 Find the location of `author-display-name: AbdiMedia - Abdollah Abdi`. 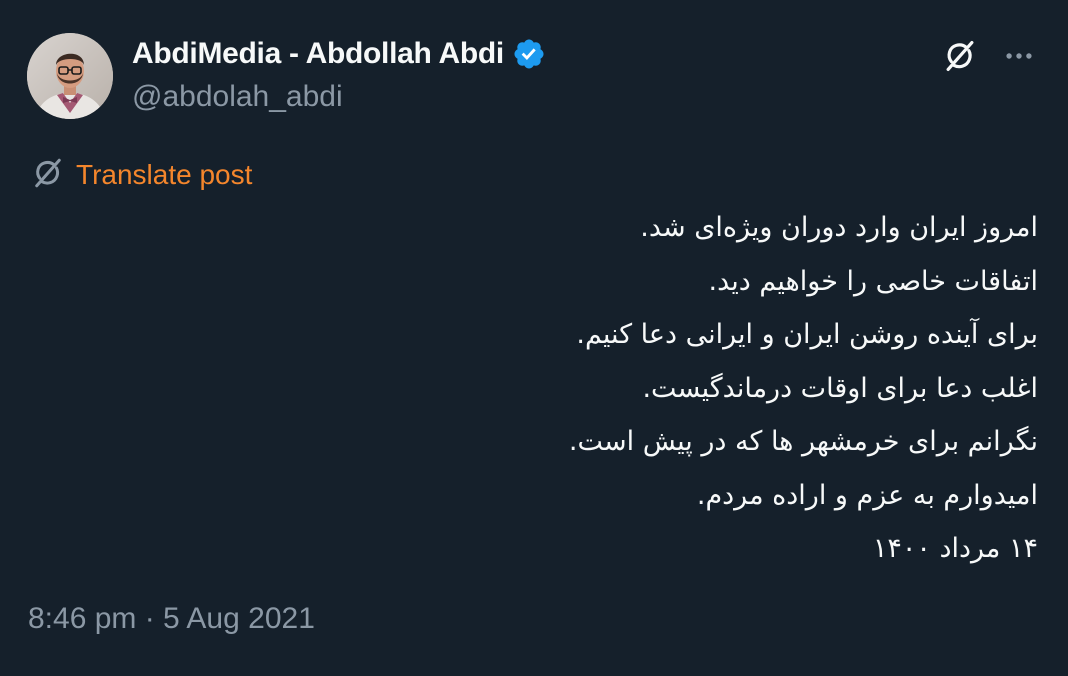

author-display-name: AbdiMedia - Abdollah Abdi is located at coordinates (318, 54).